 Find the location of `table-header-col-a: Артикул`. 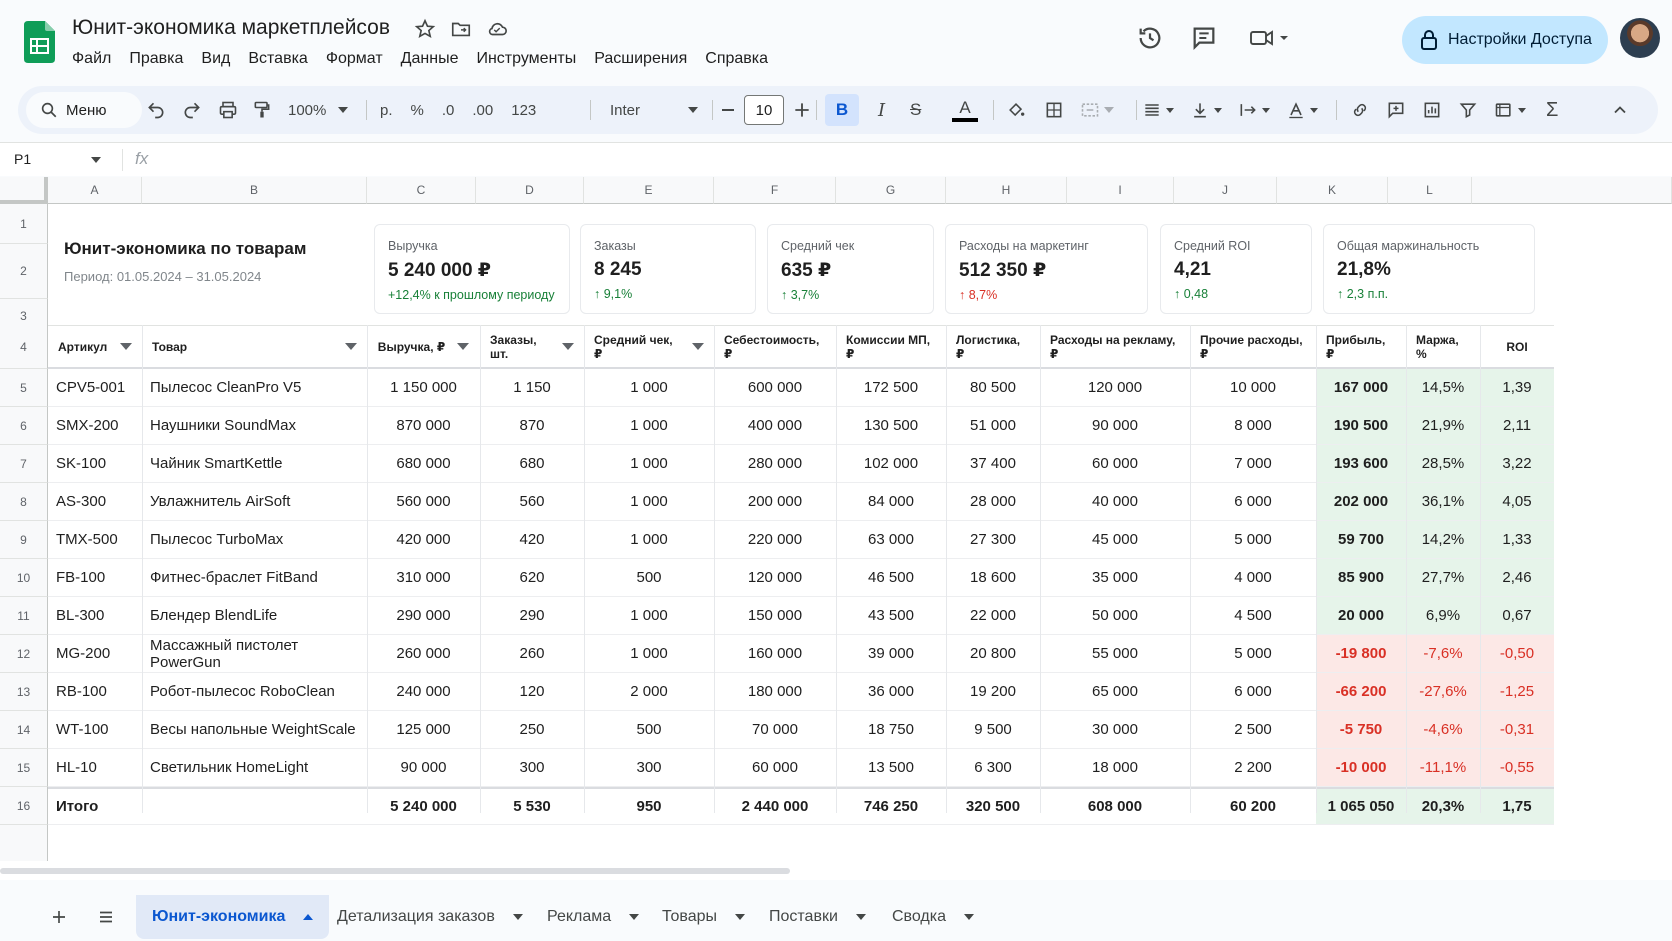

table-header-col-a: Артикул is located at coordinates (95, 347).